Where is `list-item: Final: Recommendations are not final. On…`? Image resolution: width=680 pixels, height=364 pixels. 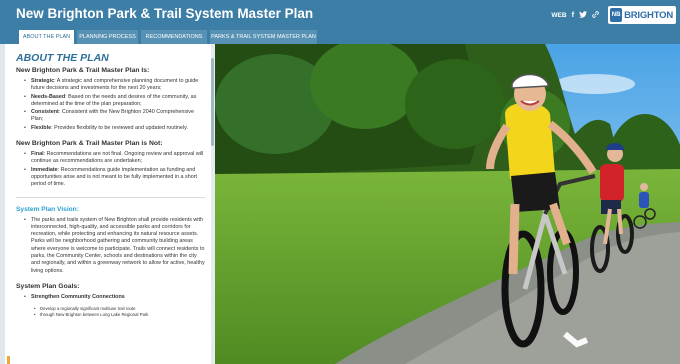
list-item: Final: Recommendations are not final. On… is located at coordinates (114, 158).